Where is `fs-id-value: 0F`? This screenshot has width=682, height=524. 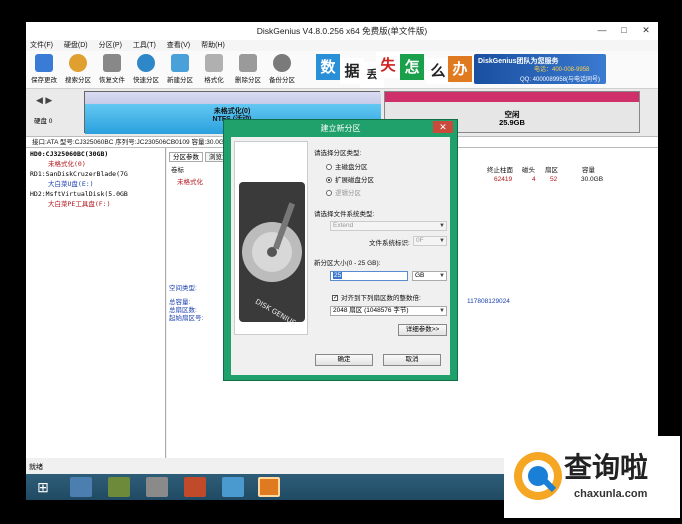
fs-id-value: 0F is located at coordinates (420, 240).